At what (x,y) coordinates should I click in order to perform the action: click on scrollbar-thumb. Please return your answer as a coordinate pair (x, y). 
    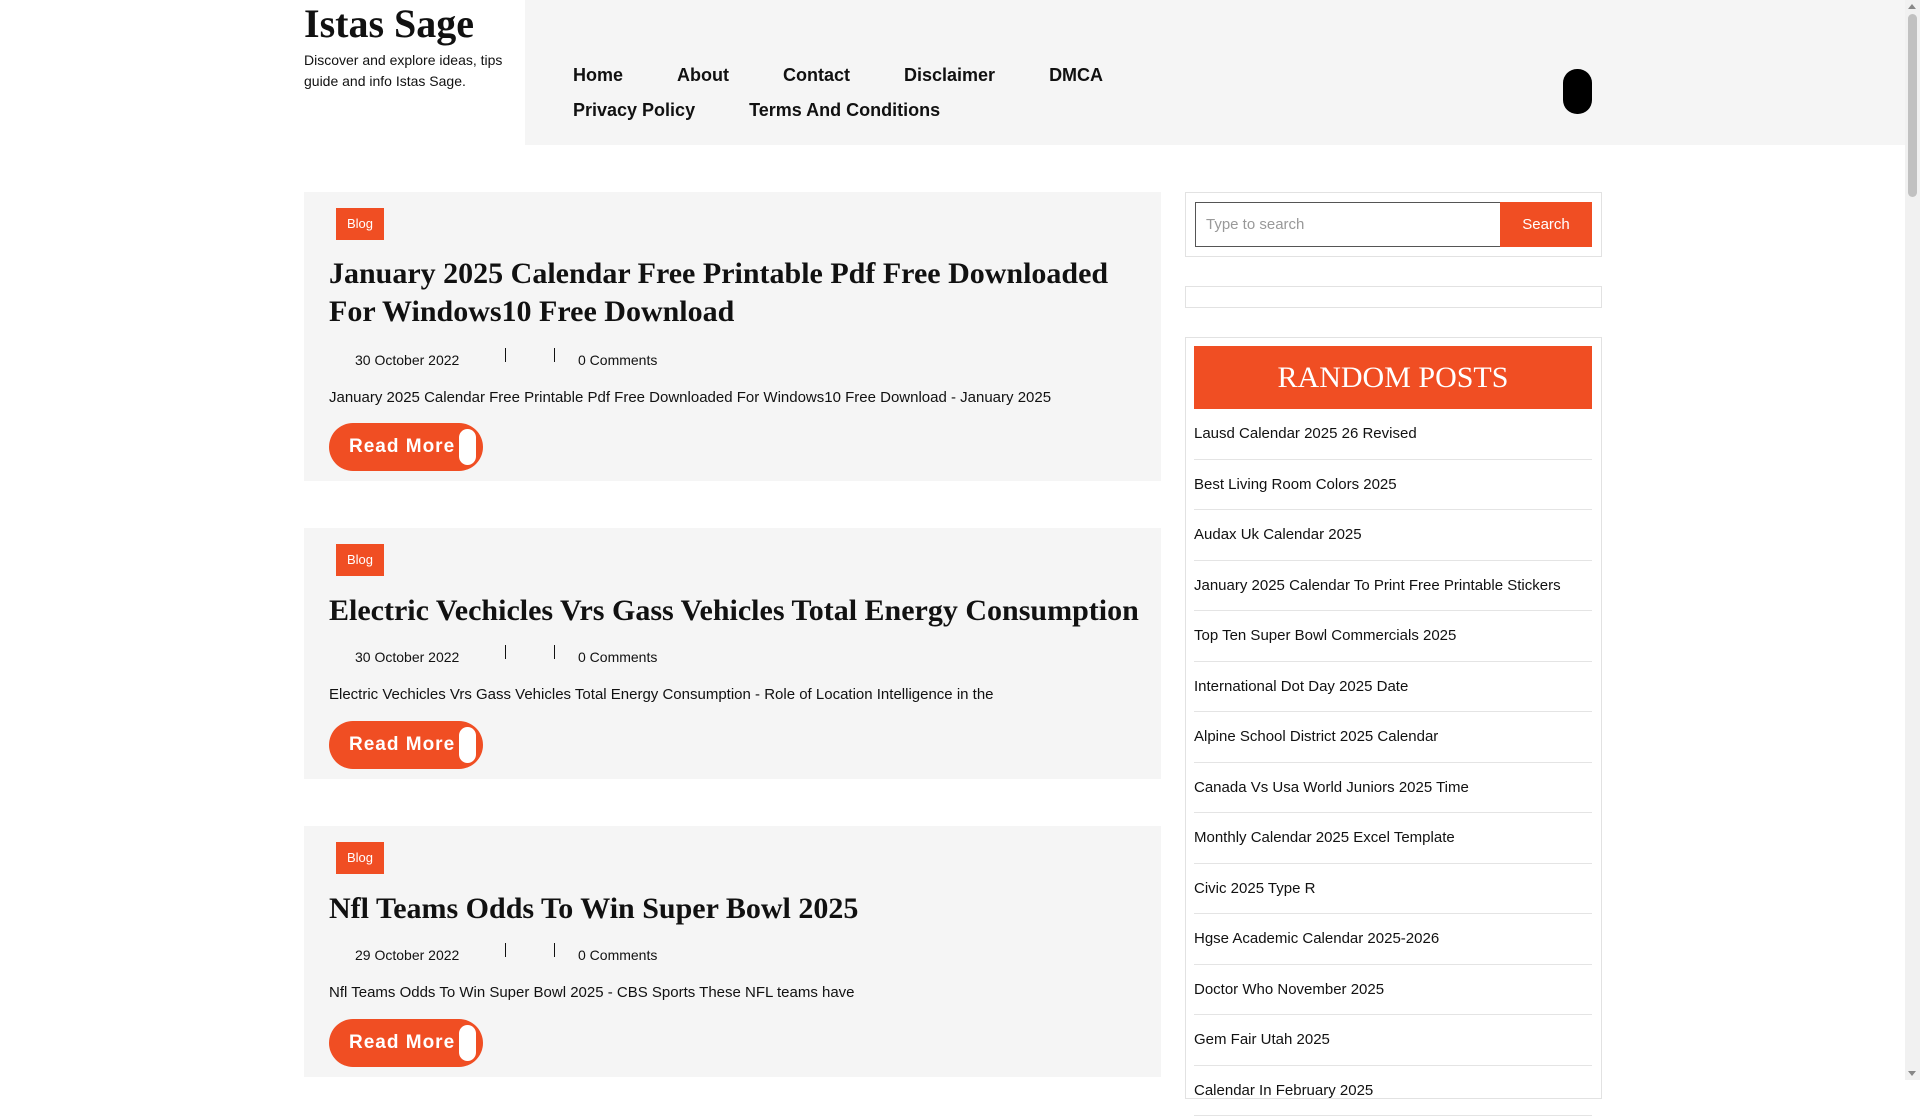
    Looking at the image, I should click on (1912, 105).